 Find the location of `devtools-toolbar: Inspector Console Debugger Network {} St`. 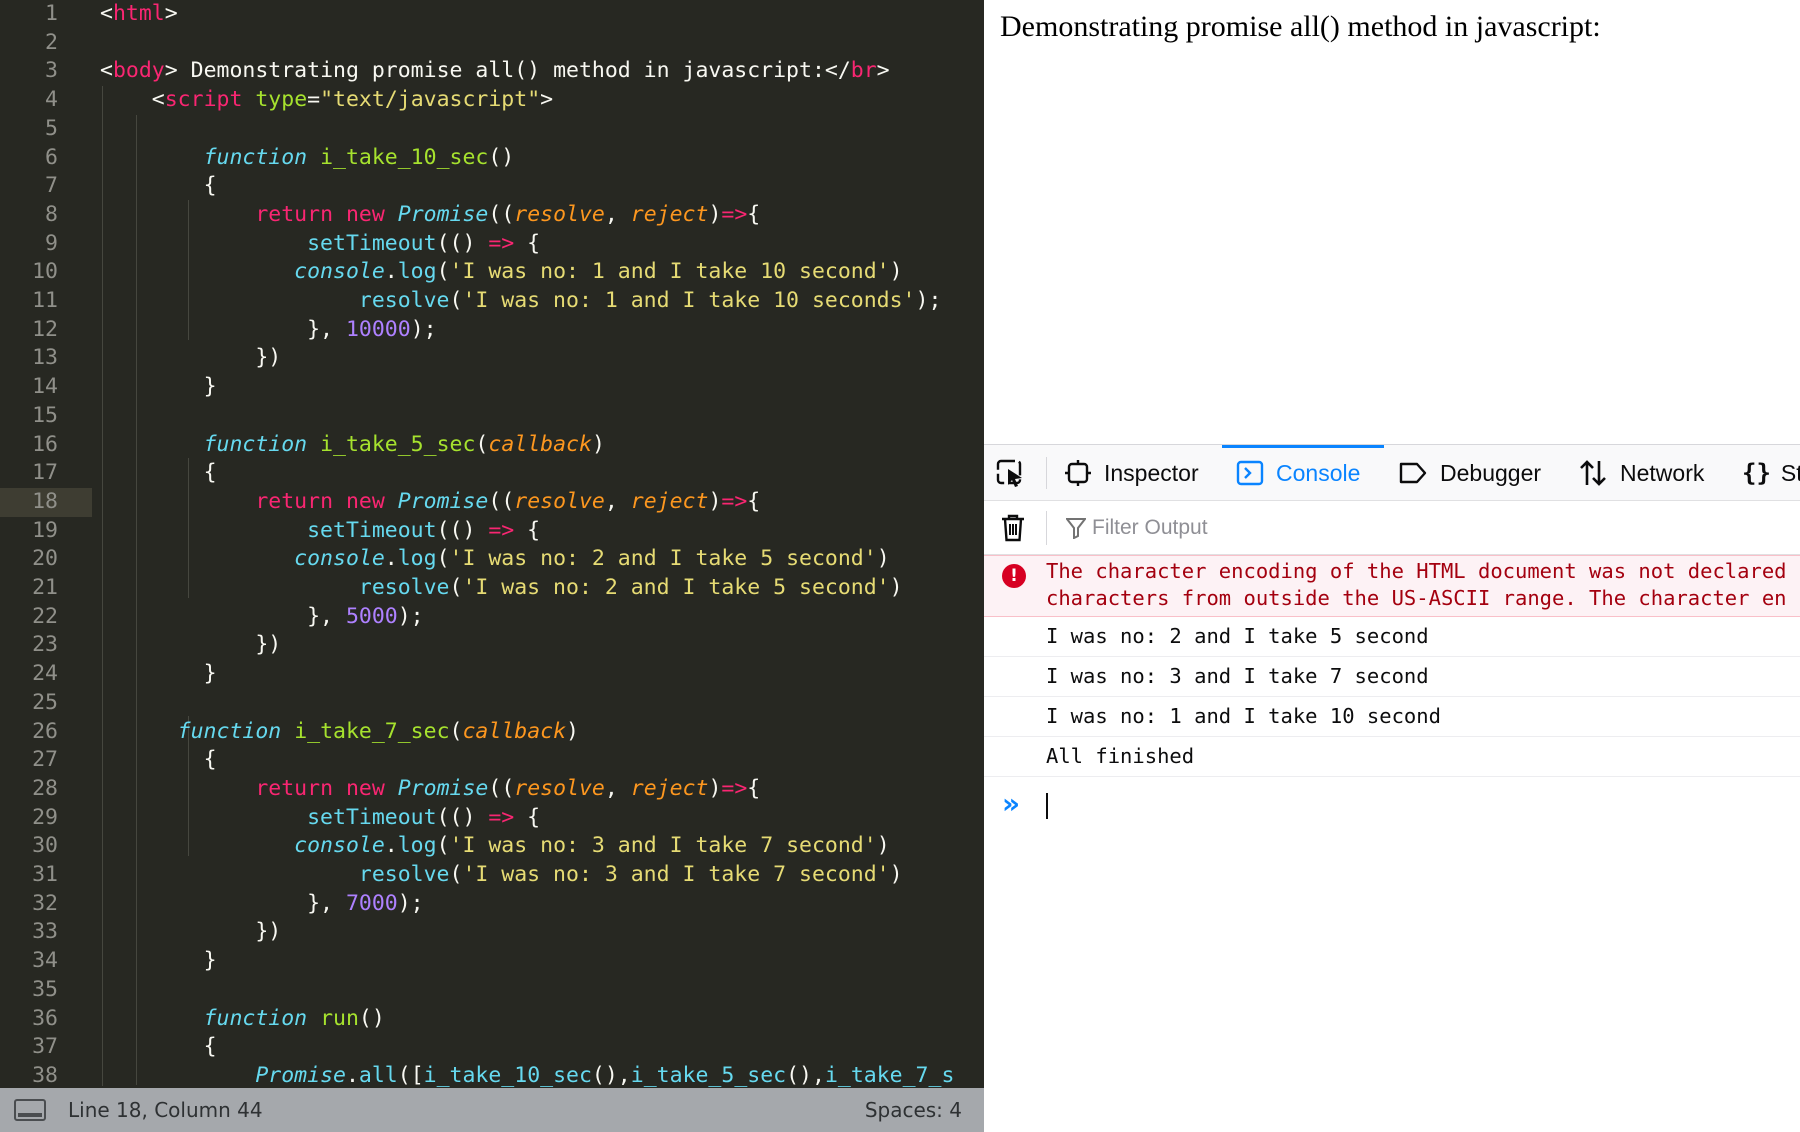

devtools-toolbar: Inspector Console Debugger Network {} St is located at coordinates (1392, 473).